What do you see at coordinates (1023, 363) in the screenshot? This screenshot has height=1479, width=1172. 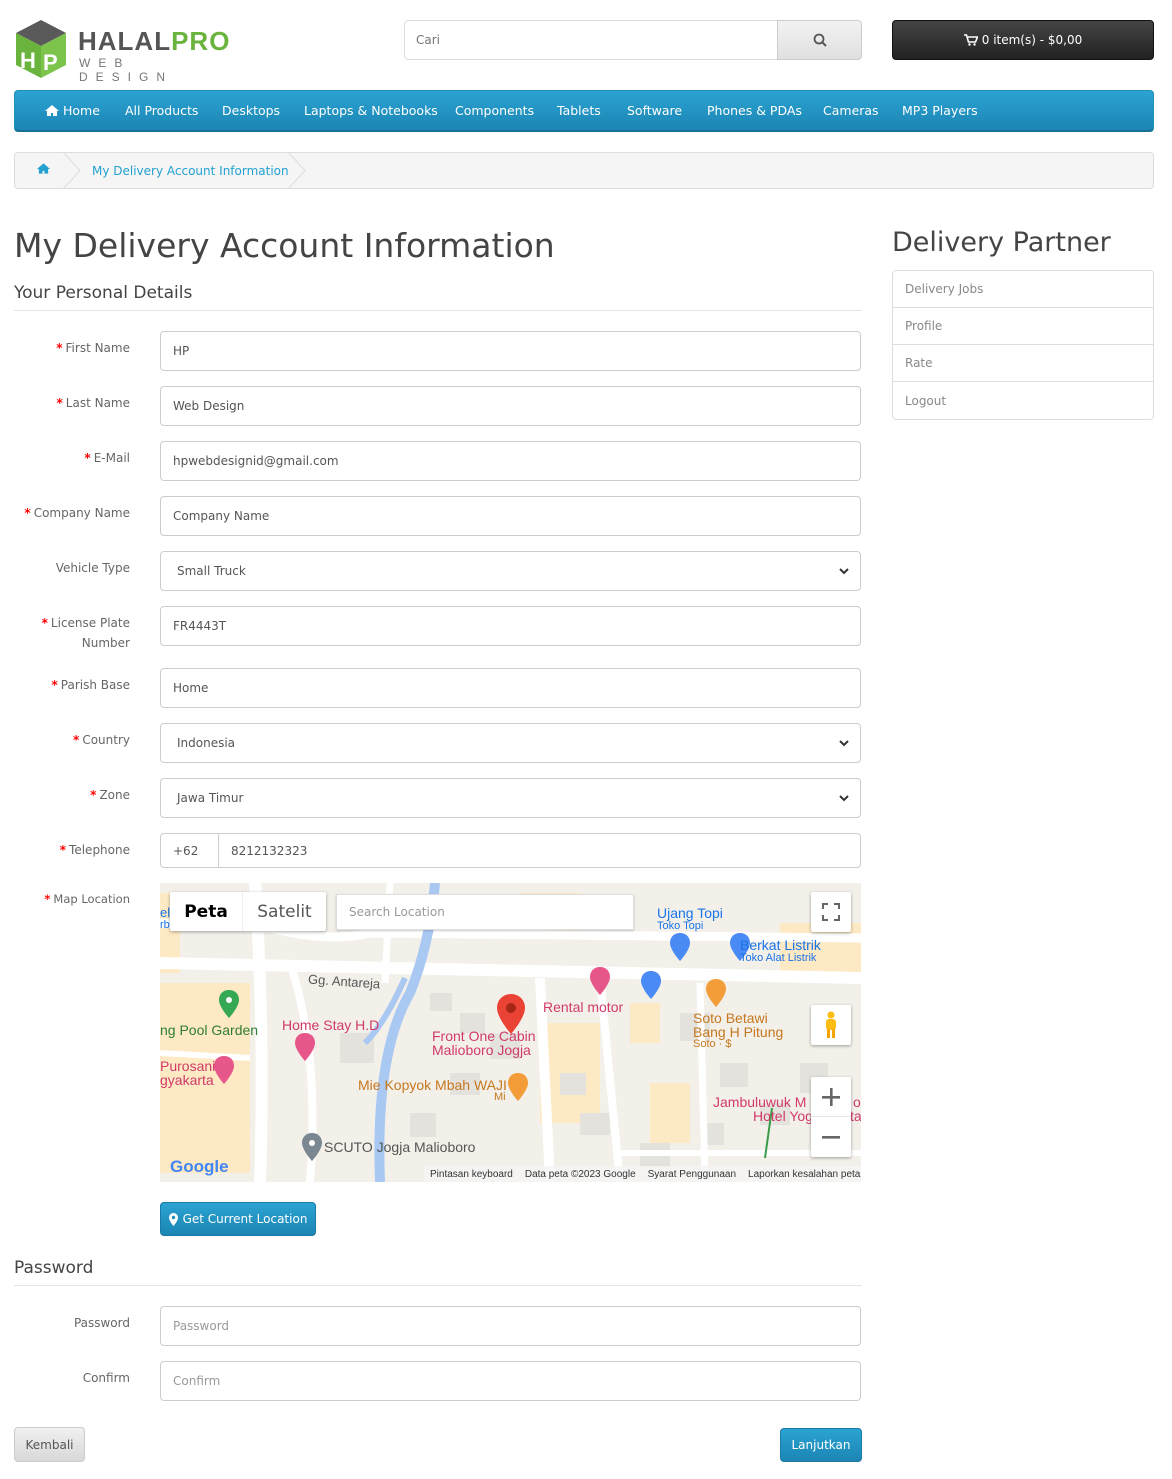 I see `sidebar-item-rate: Rate` at bounding box center [1023, 363].